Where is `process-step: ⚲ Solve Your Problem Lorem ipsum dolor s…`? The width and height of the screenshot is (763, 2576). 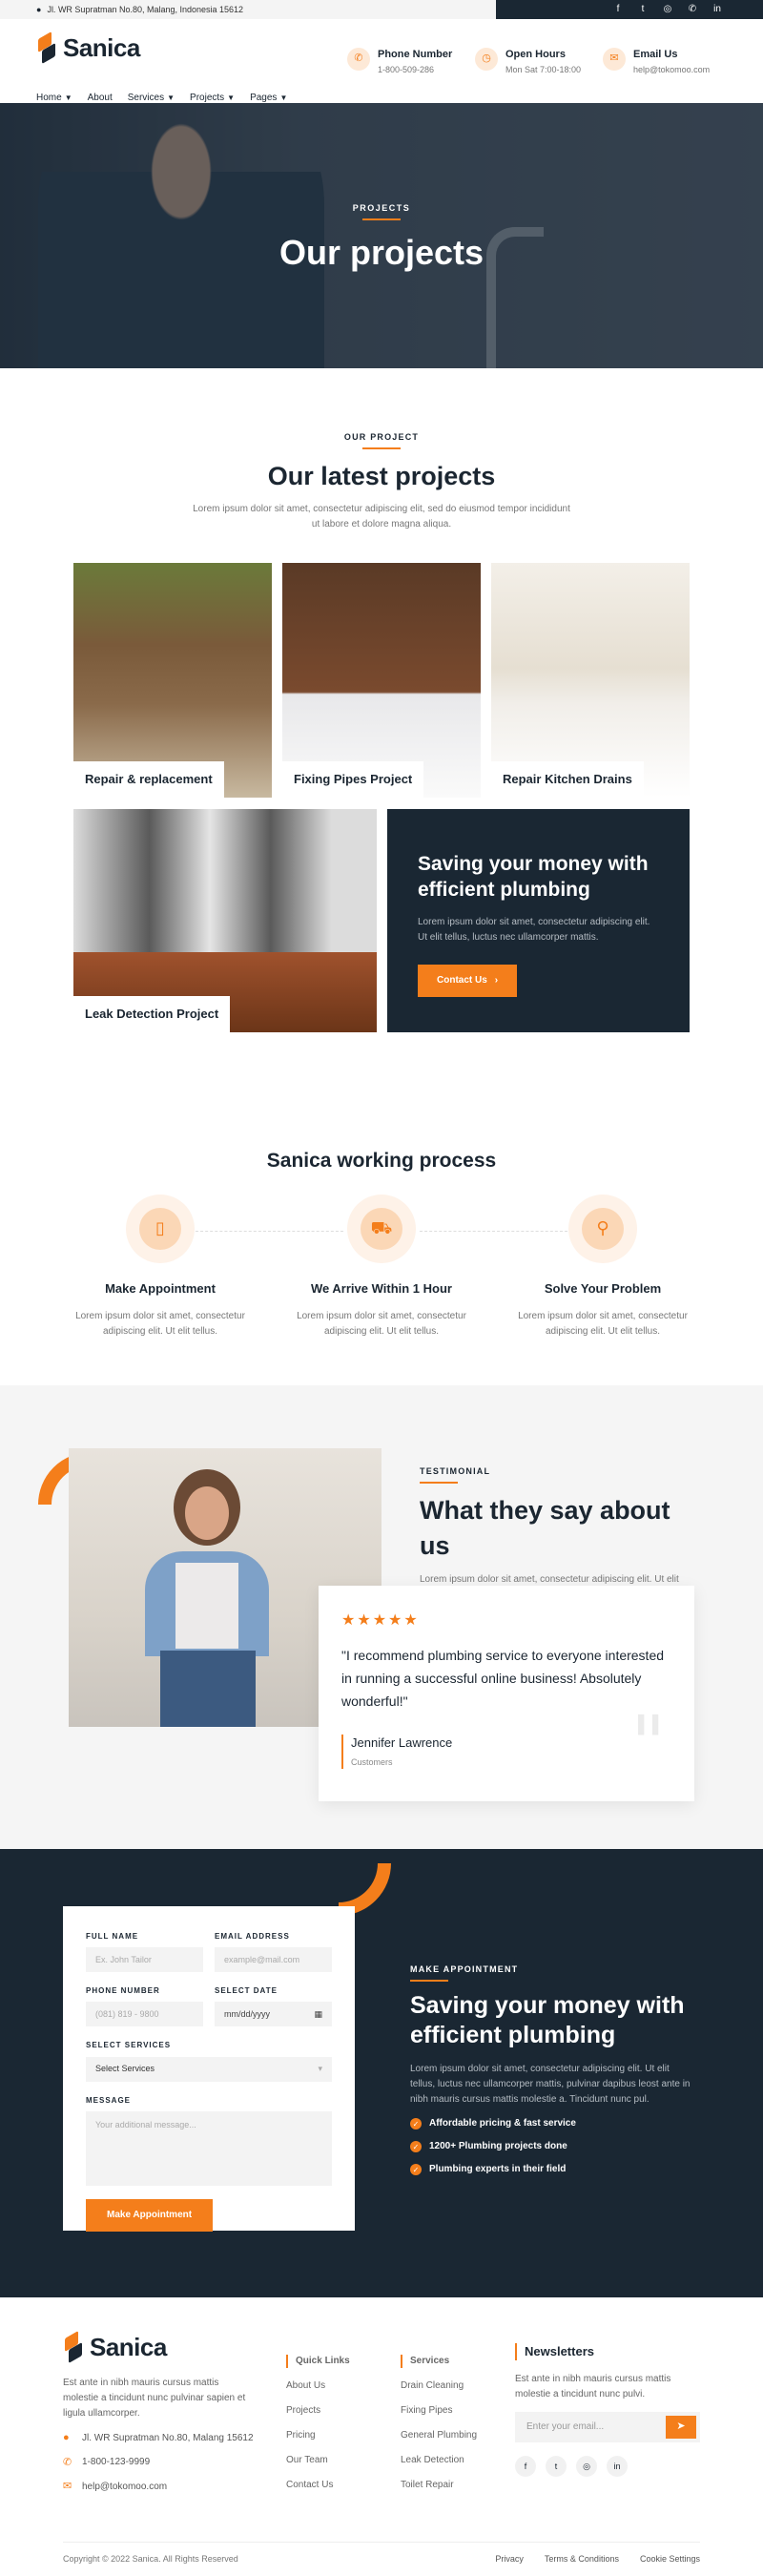
process-step: ⚲ Solve Your Problem Lorem ipsum dolor s… is located at coordinates (602, 1267).